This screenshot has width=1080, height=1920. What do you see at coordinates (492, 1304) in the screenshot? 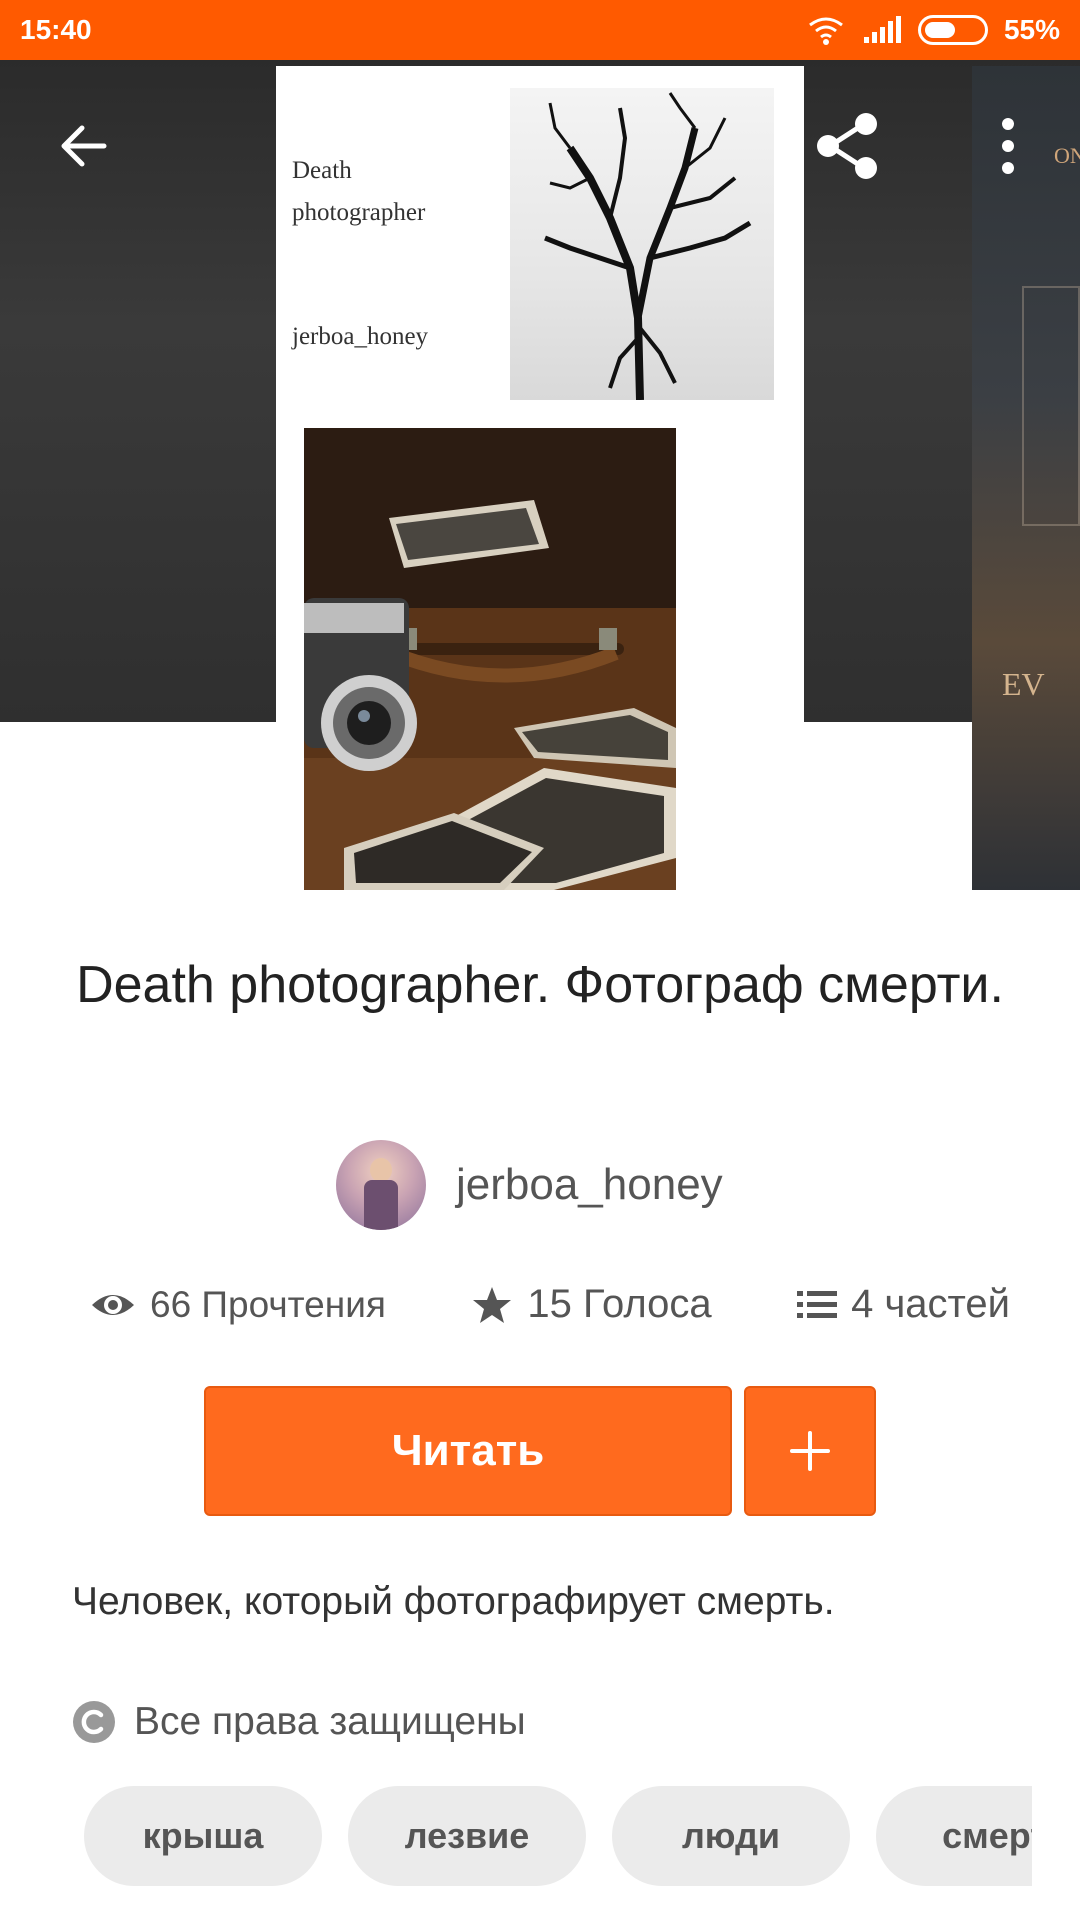
I see `star-icon` at bounding box center [492, 1304].